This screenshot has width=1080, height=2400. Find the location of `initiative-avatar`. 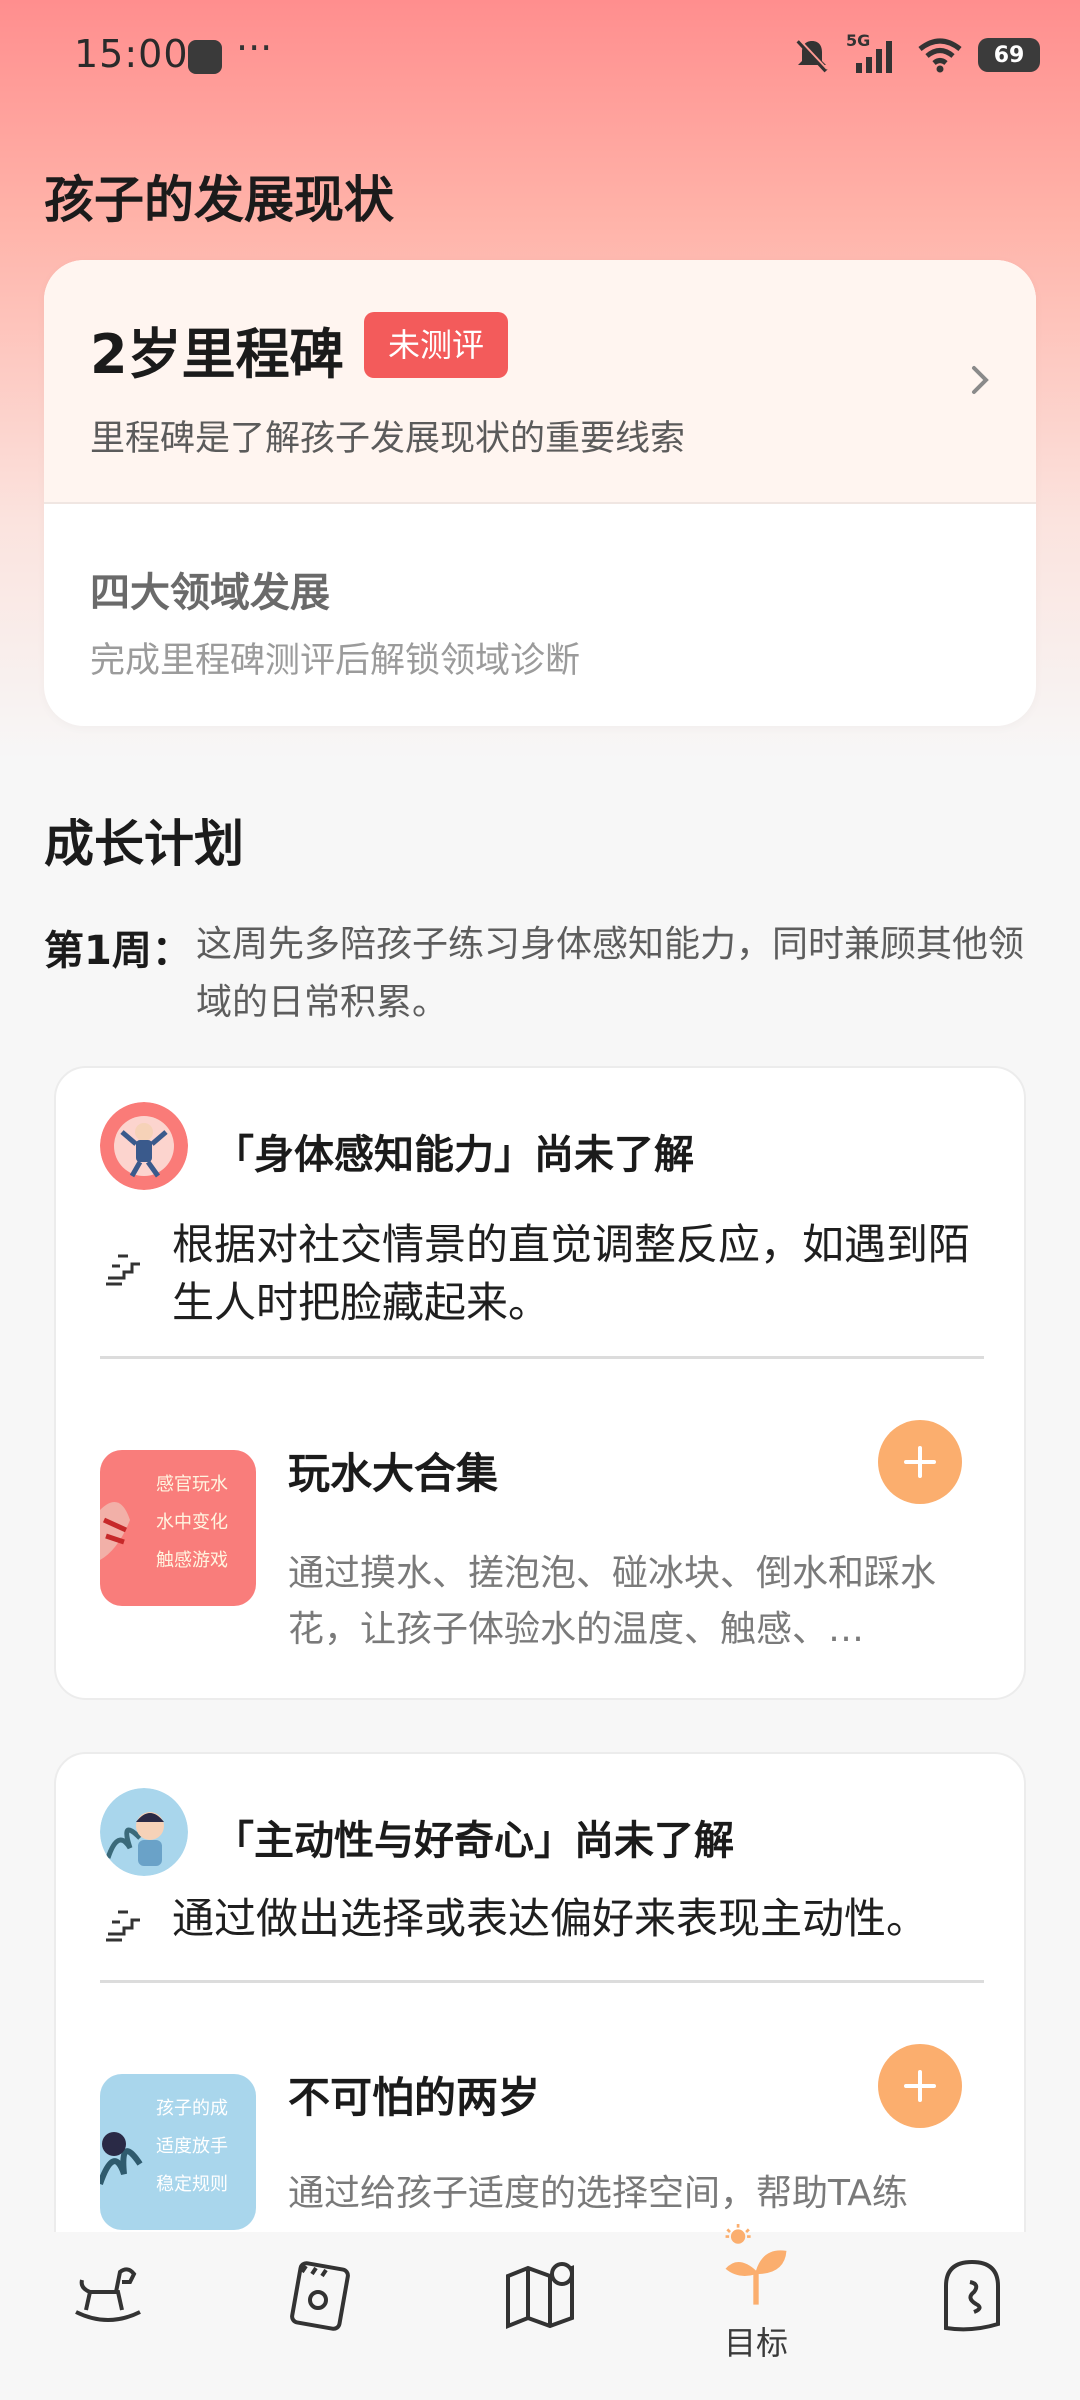

initiative-avatar is located at coordinates (144, 1832).